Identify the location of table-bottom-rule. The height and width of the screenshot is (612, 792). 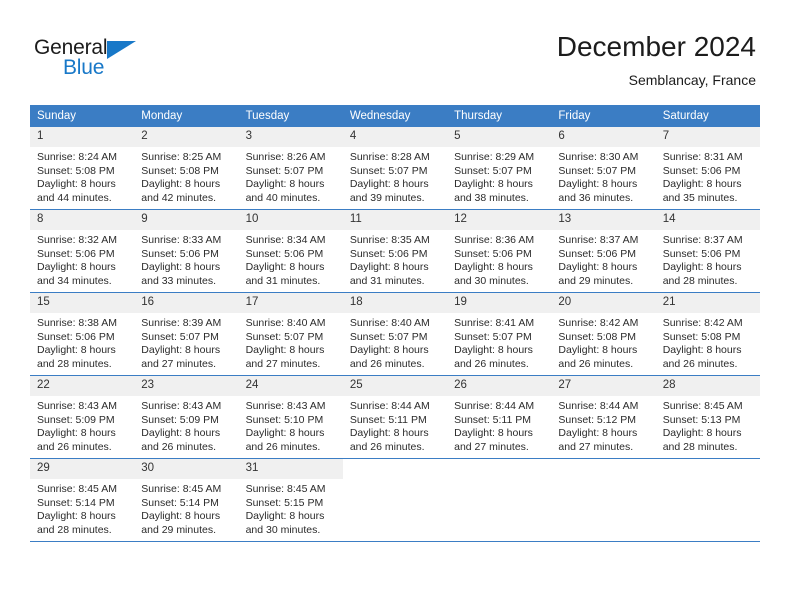
(395, 541).